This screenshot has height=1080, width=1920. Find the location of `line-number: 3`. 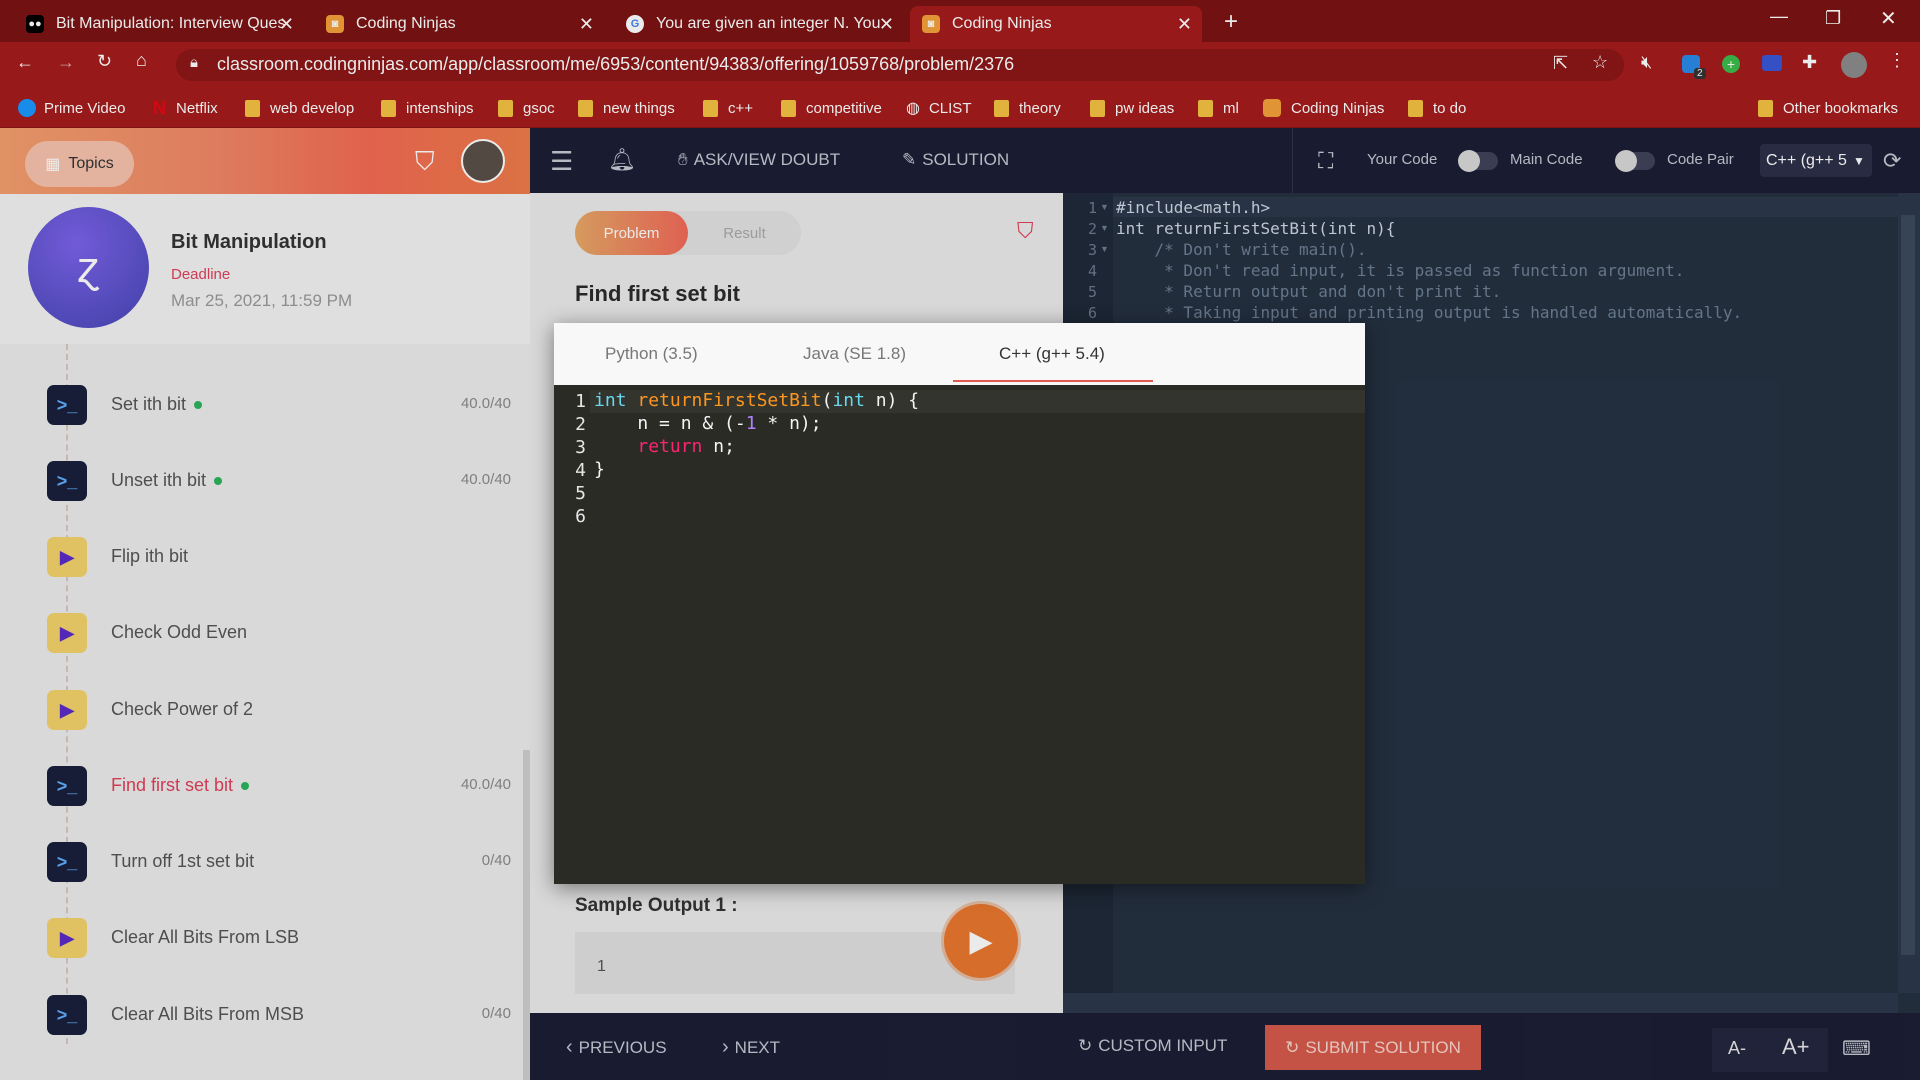

line-number: 3 is located at coordinates (580, 447).